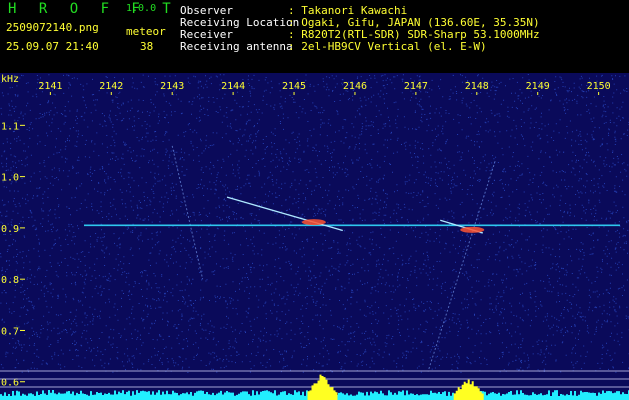  What do you see at coordinates (416, 86) in the screenshot?
I see `x-tick-label: 2147` at bounding box center [416, 86].